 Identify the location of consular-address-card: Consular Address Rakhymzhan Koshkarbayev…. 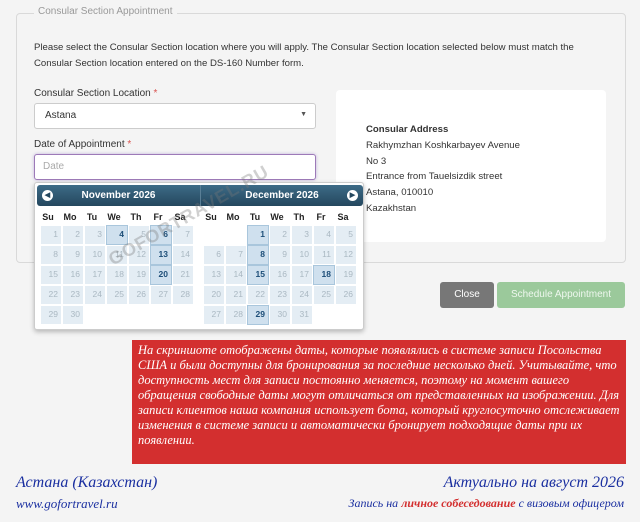
(471, 166).